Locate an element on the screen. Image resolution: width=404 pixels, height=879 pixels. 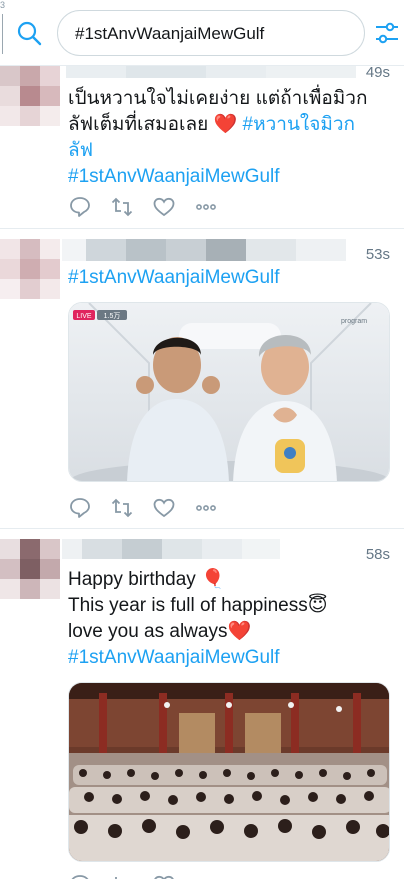
search-icon is located at coordinates (29, 33).